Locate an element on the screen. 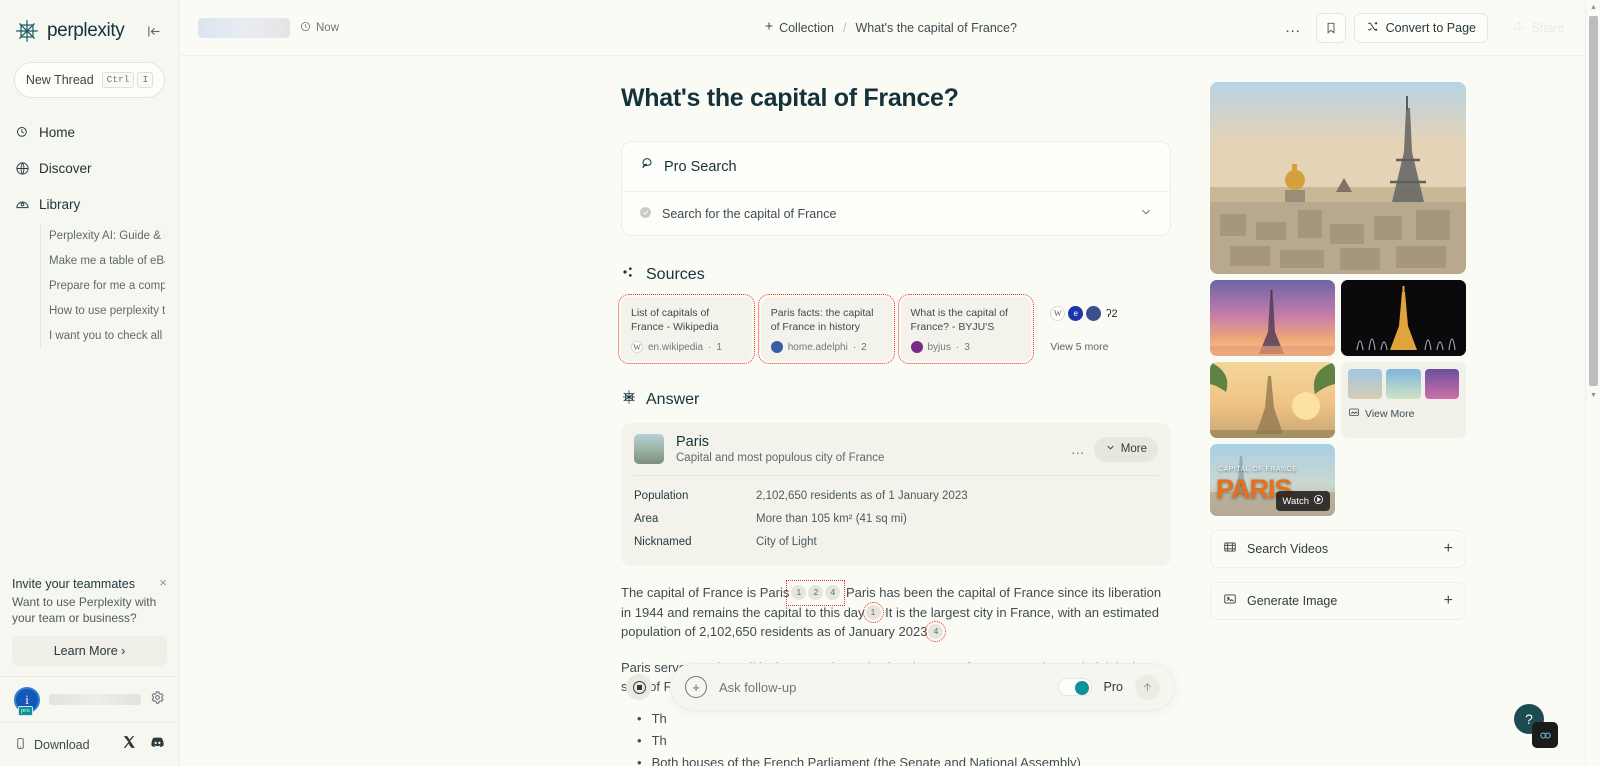 Image resolution: width=1600 pixels, height=766 pixels. share-label: Share is located at coordinates (1548, 27).